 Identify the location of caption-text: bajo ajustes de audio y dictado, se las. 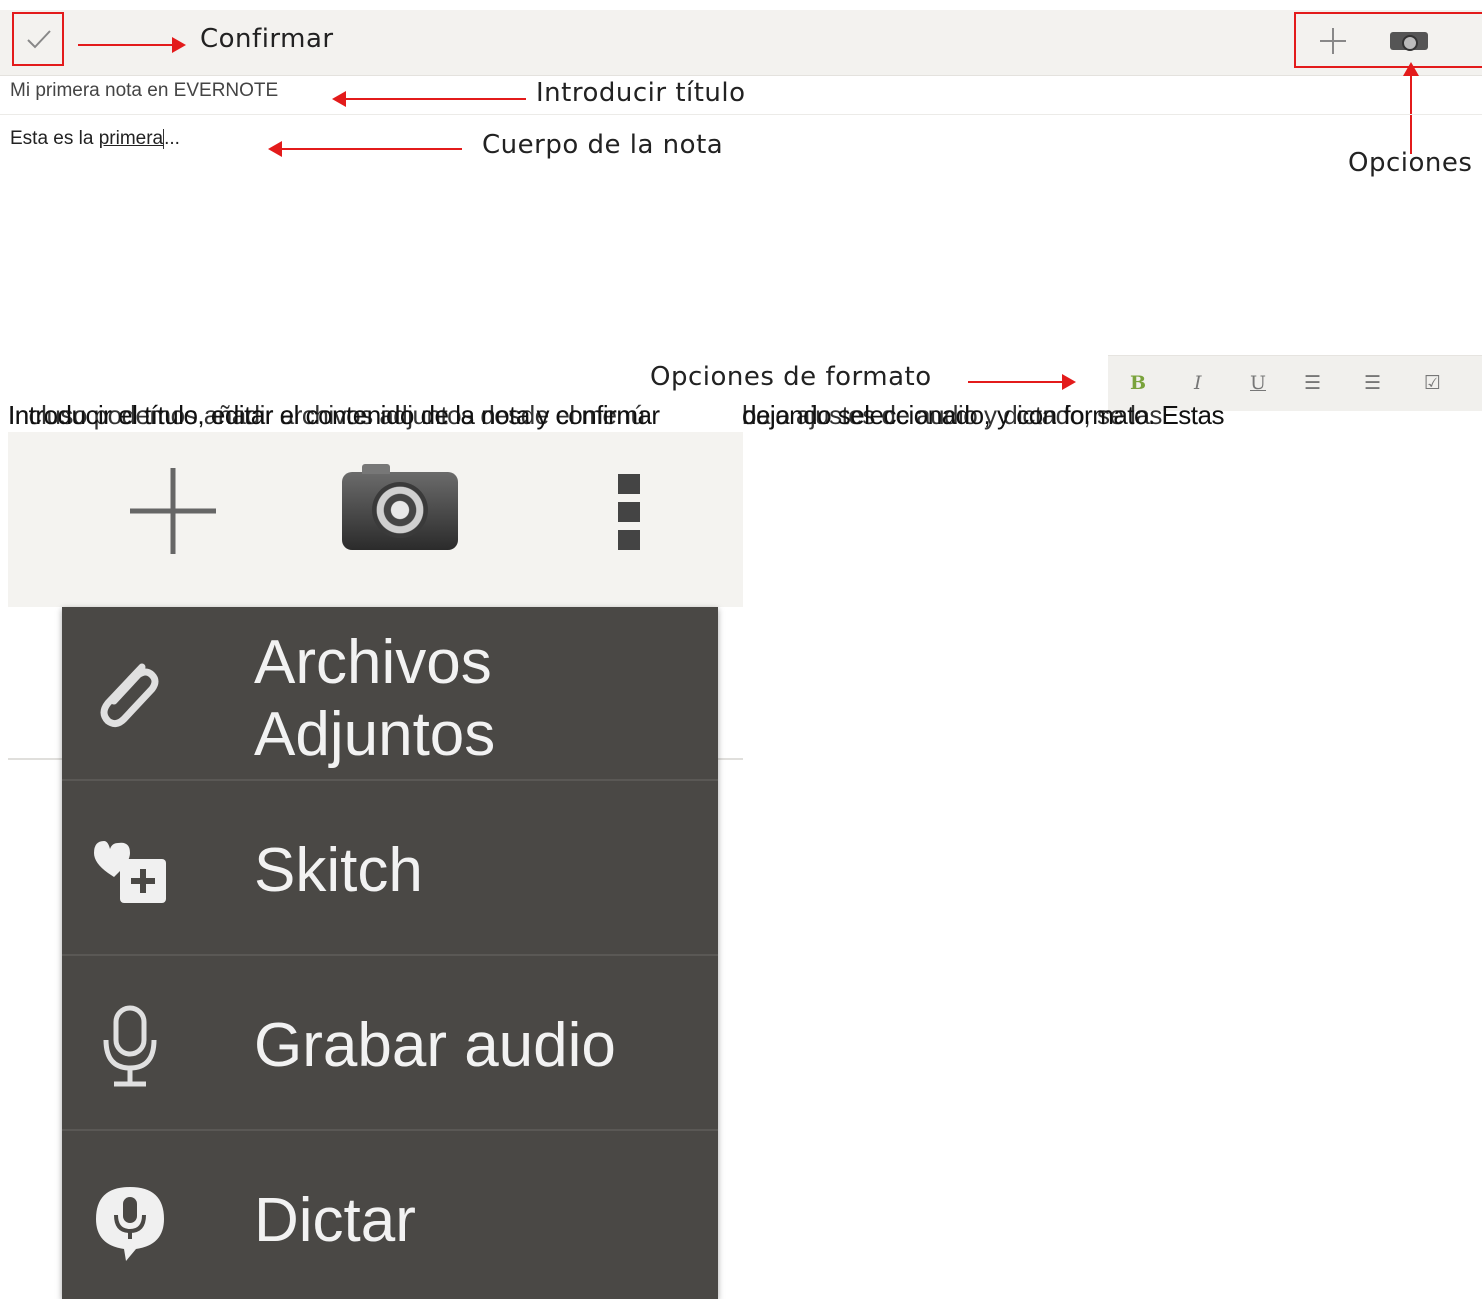
(952, 415).